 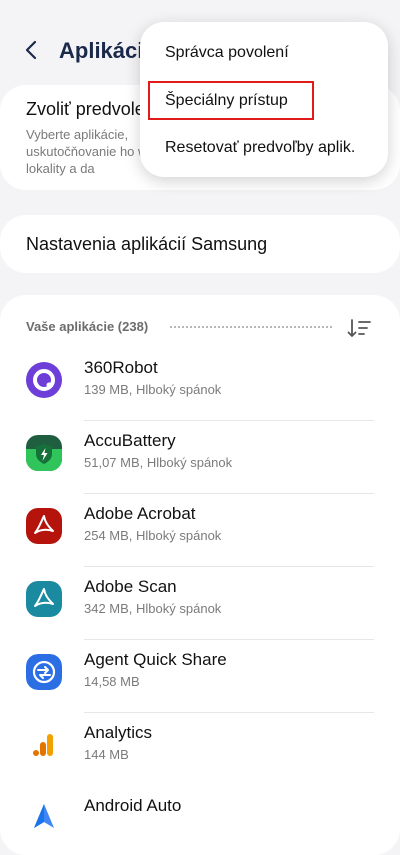 I want to click on app-list-item: 360Robot 139 MB, Hlboký spánok, so click(x=200, y=384).